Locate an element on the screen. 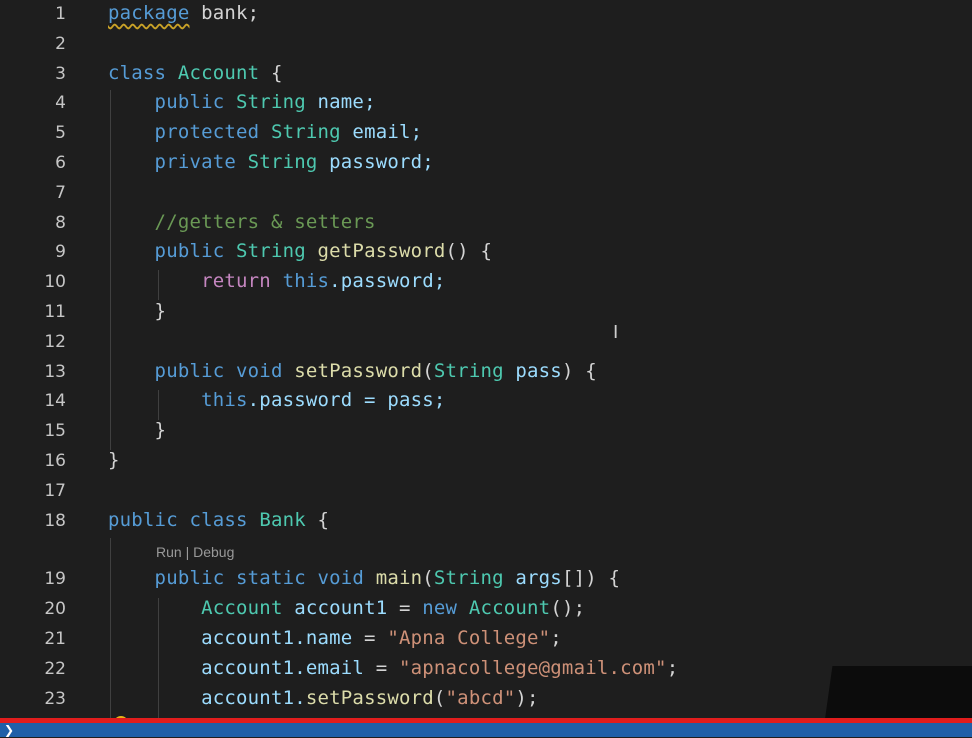 This screenshot has height=738, width=972. line-number: 19 is located at coordinates (55, 579).